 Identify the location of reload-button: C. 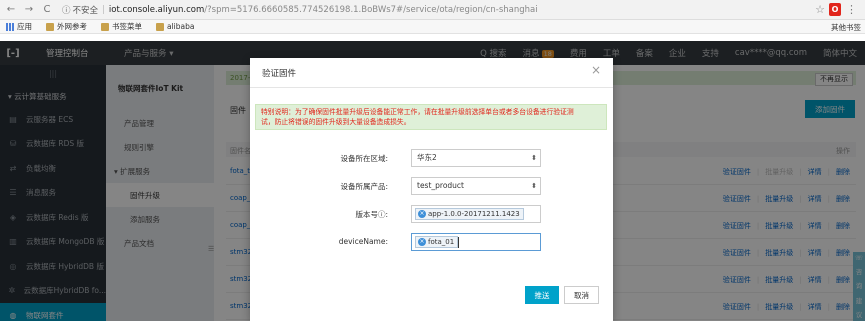
(47, 10).